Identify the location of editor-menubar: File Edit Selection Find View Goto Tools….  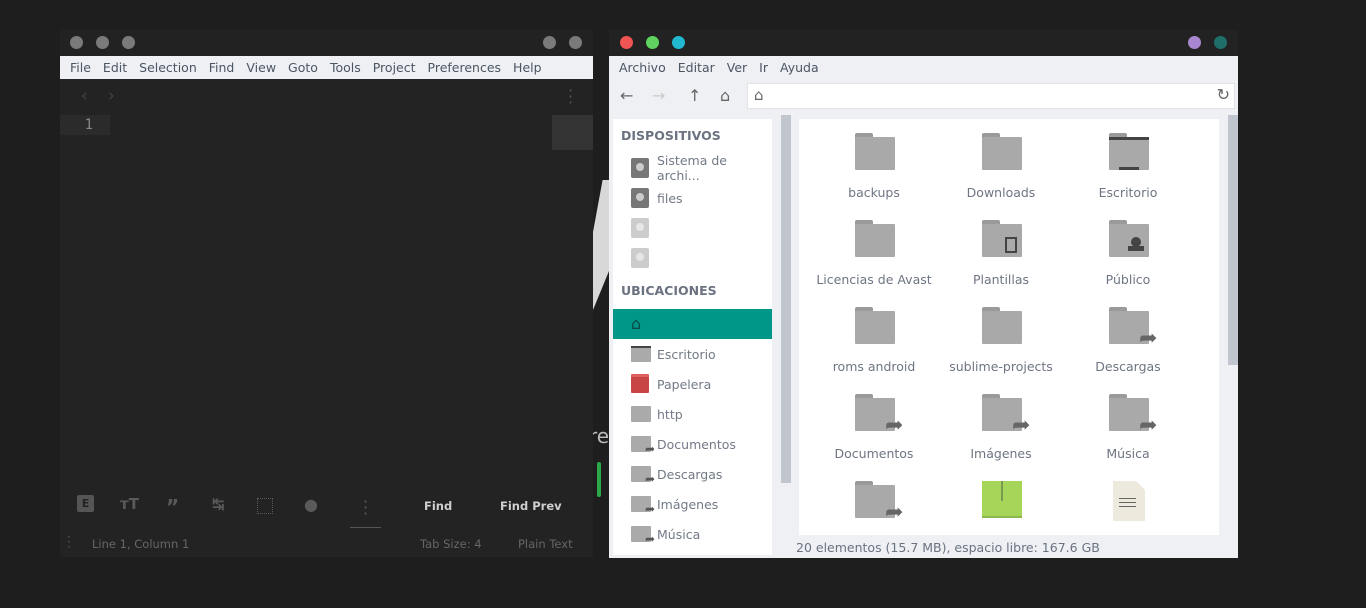
(326, 67).